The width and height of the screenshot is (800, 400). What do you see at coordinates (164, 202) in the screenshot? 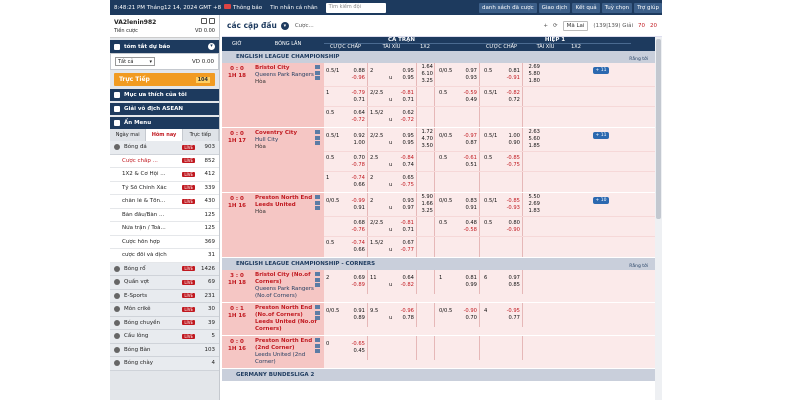
I see `soccer-sub-item: chẵn lẻ & Tổn... LIVE 430` at bounding box center [164, 202].